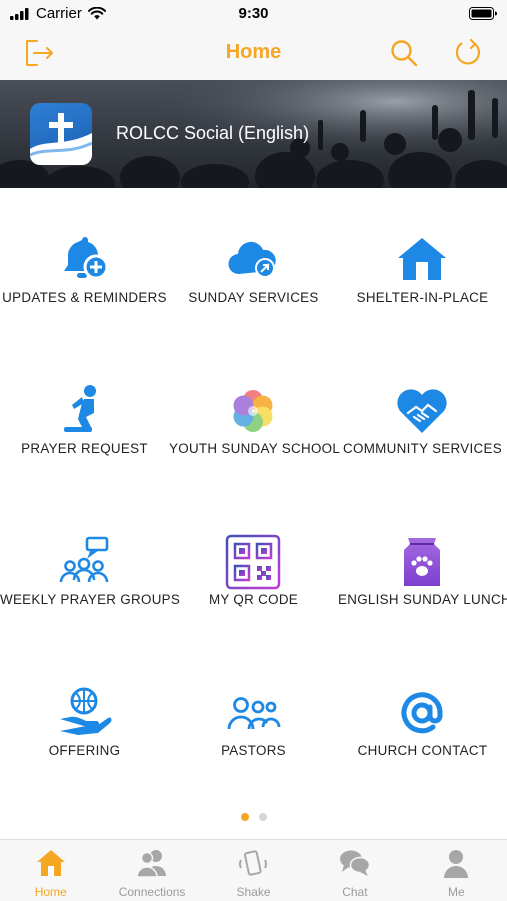 Image resolution: width=507 pixels, height=901 pixels. I want to click on people-icon, so click(253, 713).